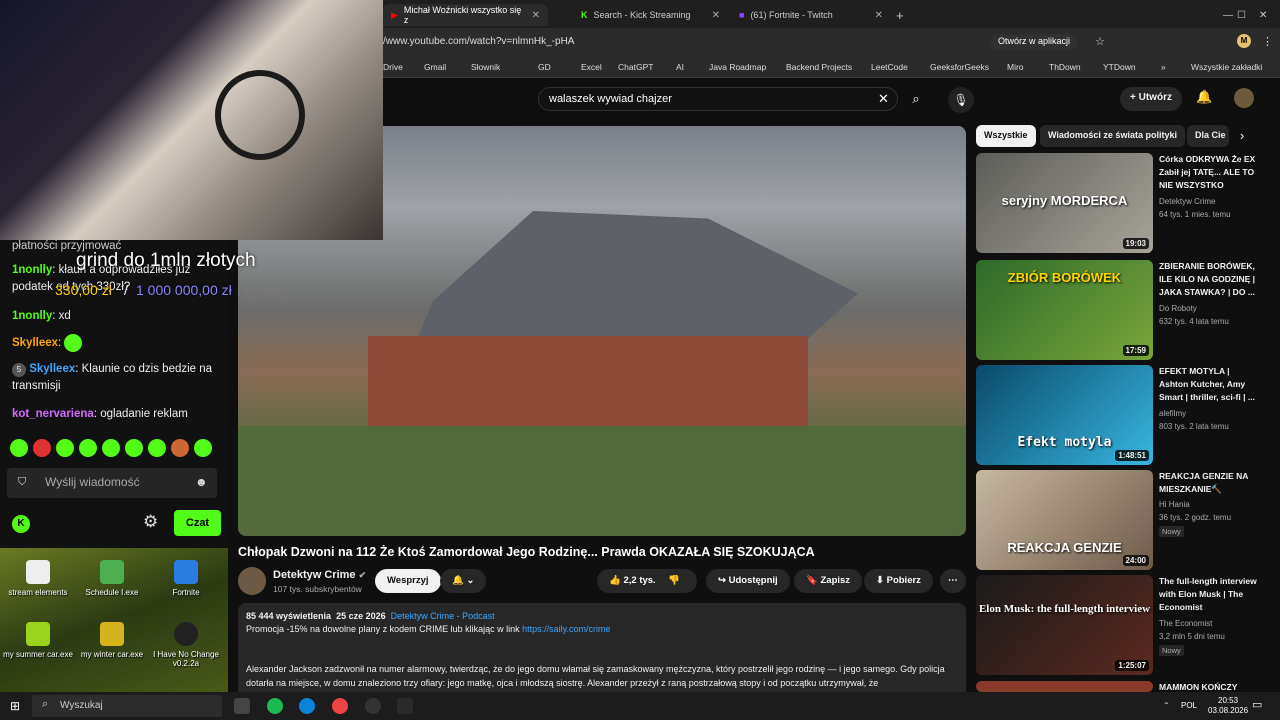  Describe the element at coordinates (485, 67) in the screenshot. I see `bookmark-item: Słownik` at that location.